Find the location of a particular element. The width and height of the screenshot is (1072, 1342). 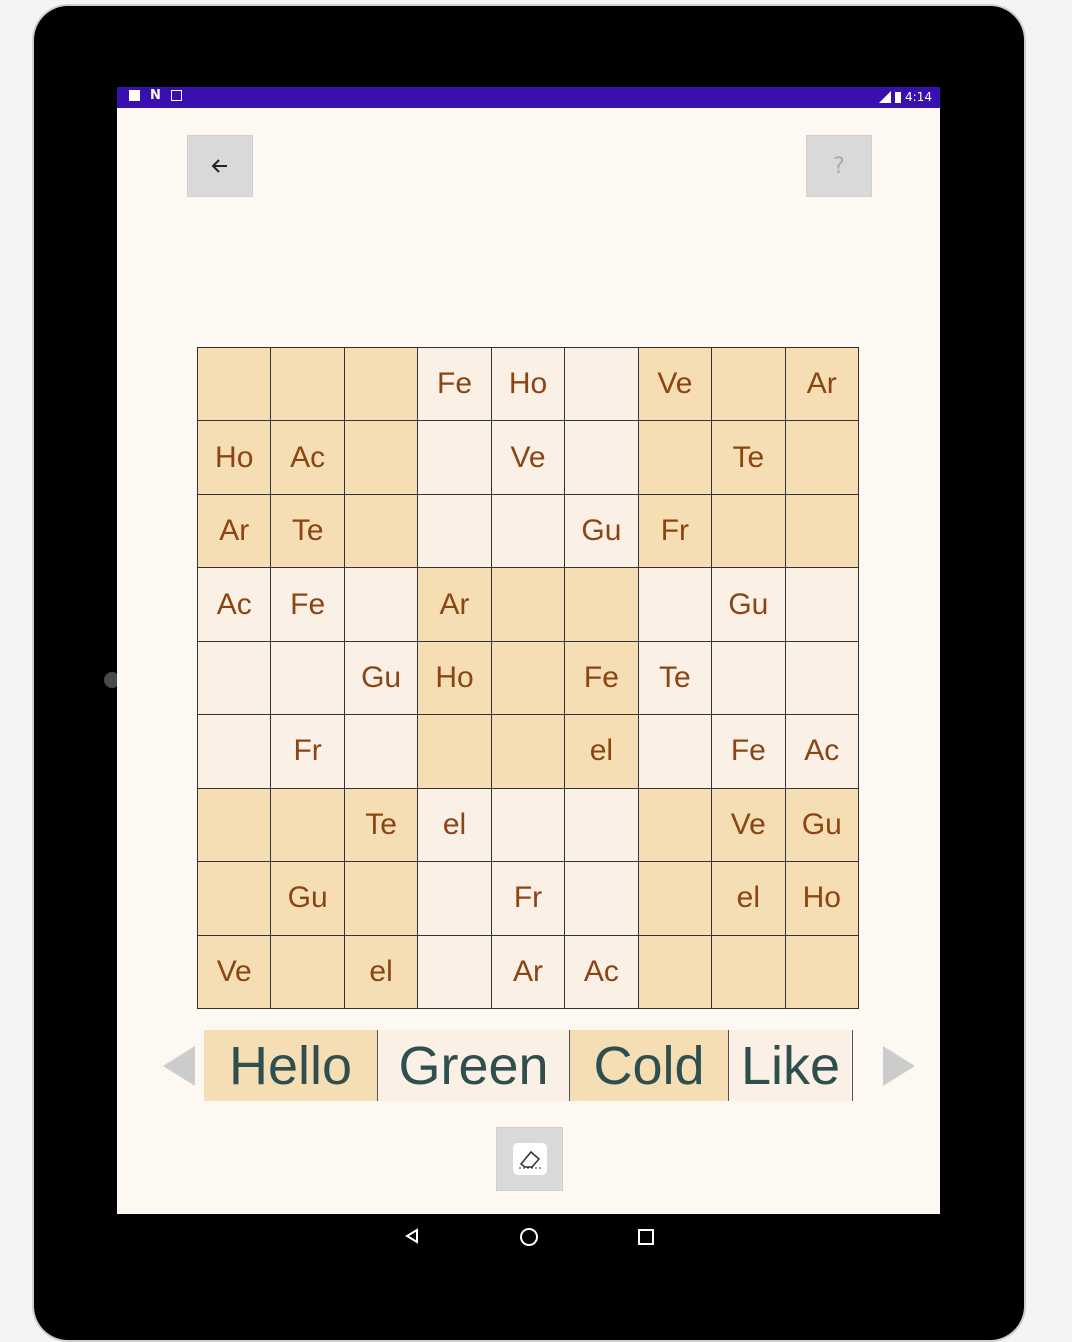

word-option: Hello is located at coordinates (291, 1065).